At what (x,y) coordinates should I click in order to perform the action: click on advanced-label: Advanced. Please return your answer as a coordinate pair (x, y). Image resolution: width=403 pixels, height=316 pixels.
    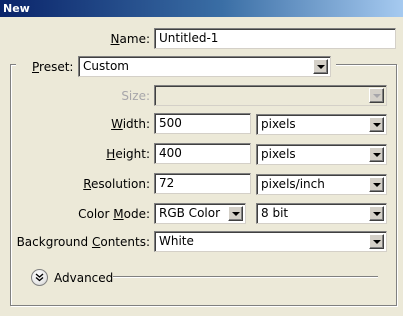
    Looking at the image, I should click on (84, 278).